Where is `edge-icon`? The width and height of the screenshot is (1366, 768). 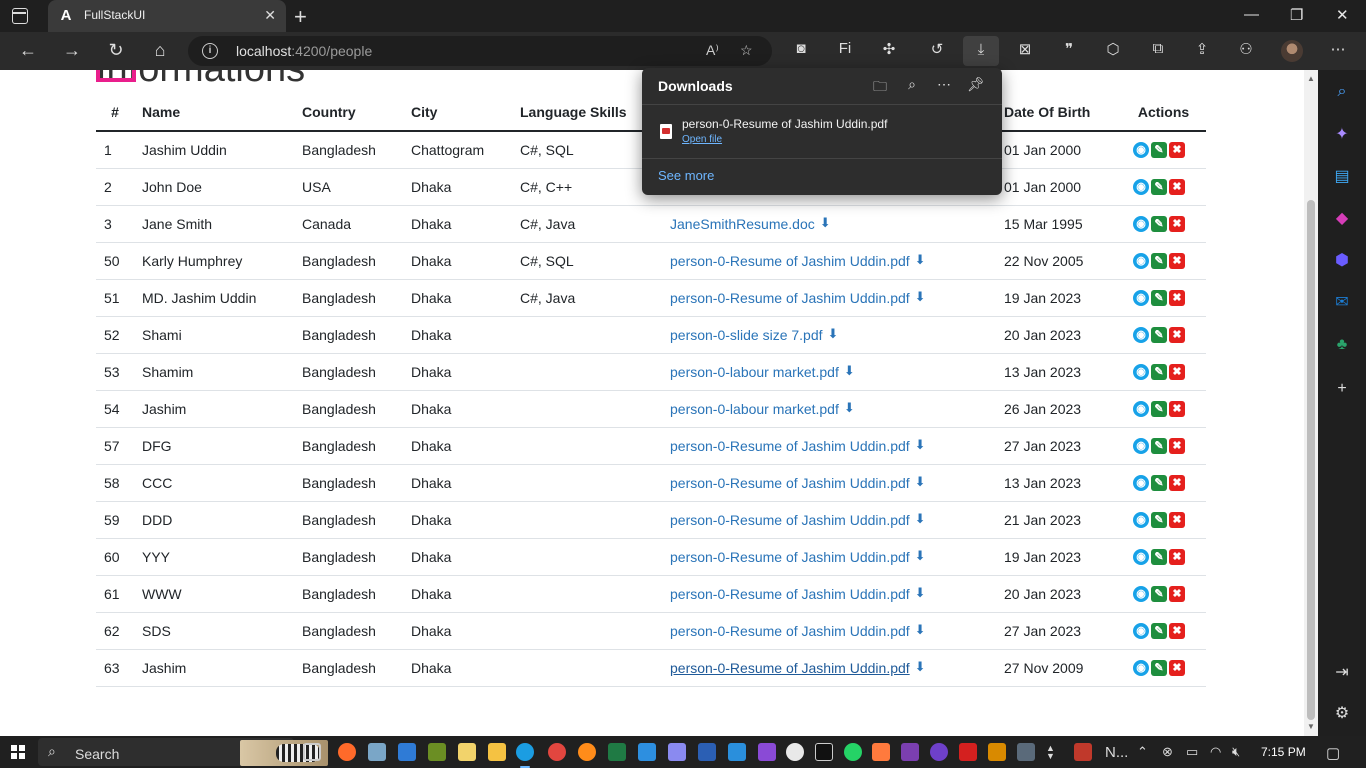
edge-icon is located at coordinates (525, 755).